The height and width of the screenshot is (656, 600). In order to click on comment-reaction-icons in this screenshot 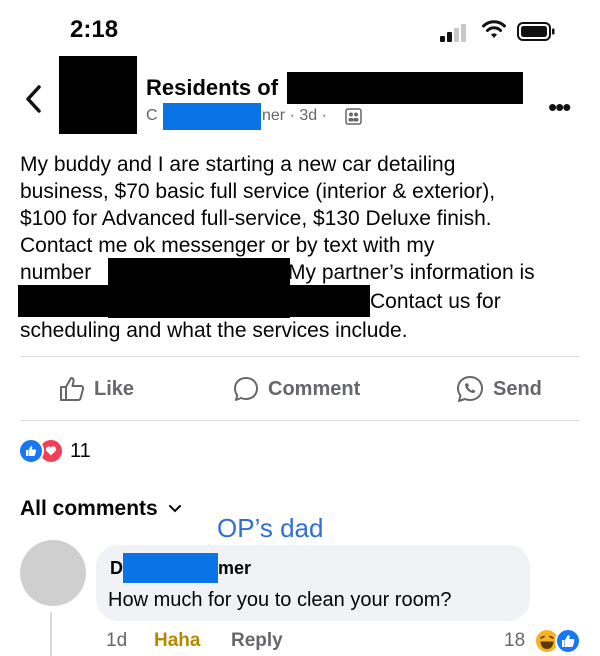, I will do `click(557, 641)`.